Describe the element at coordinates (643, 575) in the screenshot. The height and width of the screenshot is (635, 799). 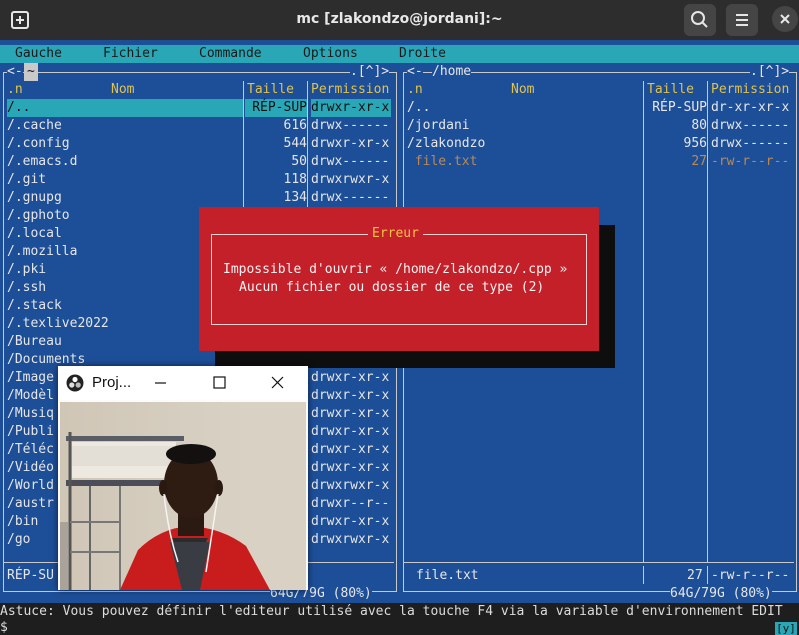
I see `right-status-sep` at that location.